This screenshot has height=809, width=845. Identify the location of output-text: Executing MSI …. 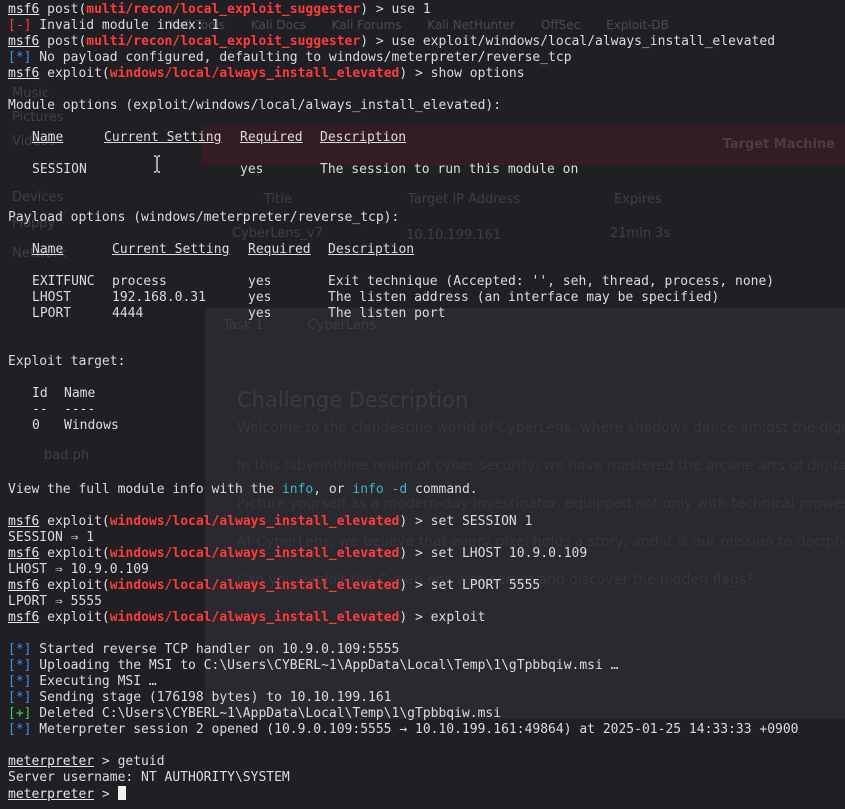
(94, 681).